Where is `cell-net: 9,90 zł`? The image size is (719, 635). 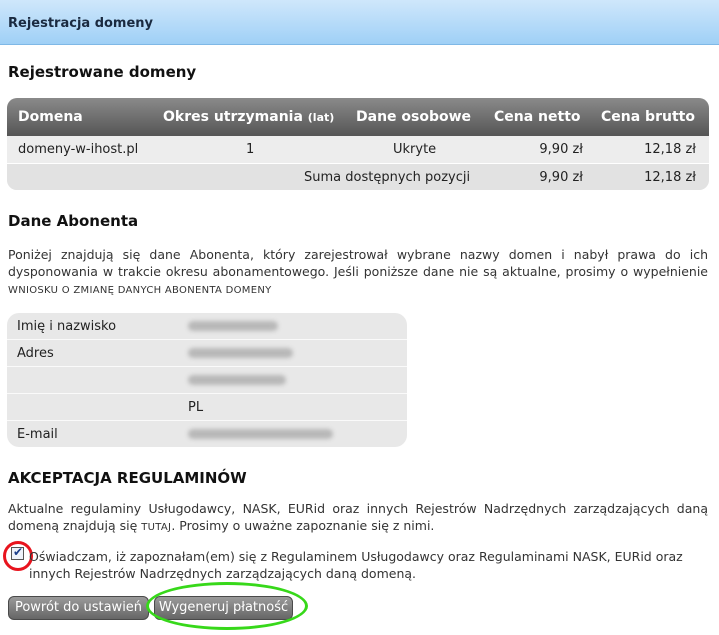
cell-net: 9,90 zł is located at coordinates (561, 149).